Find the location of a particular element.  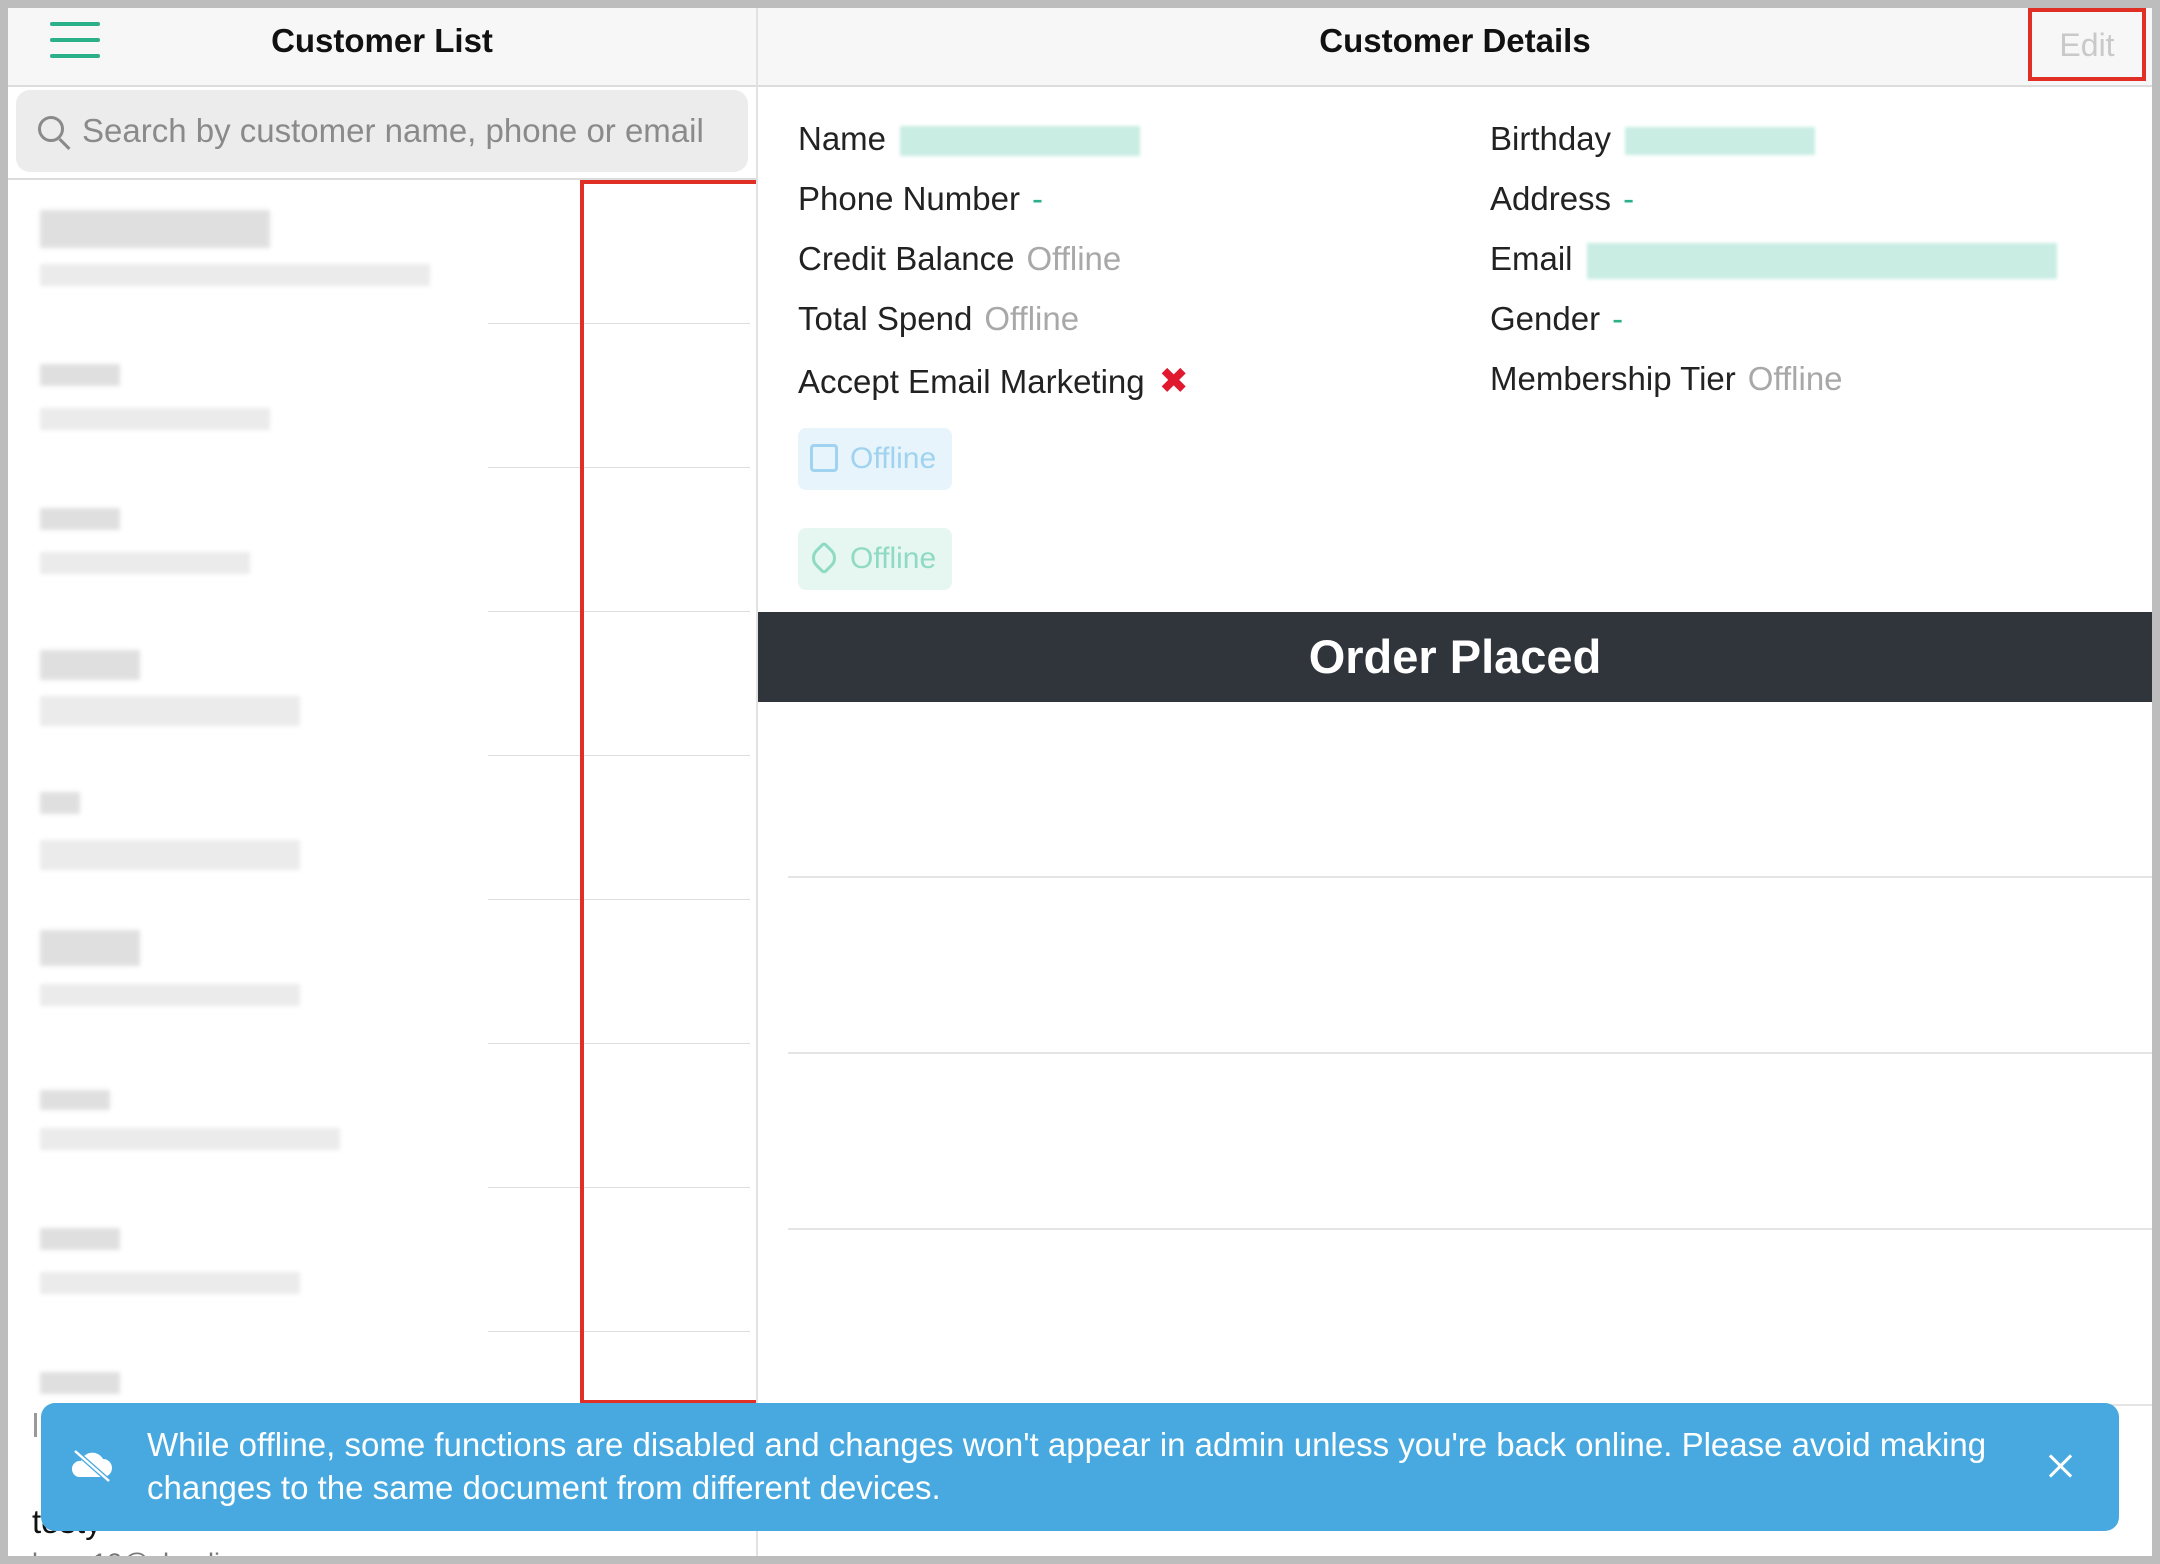

total-spend-label: Total Spend is located at coordinates (885, 318).